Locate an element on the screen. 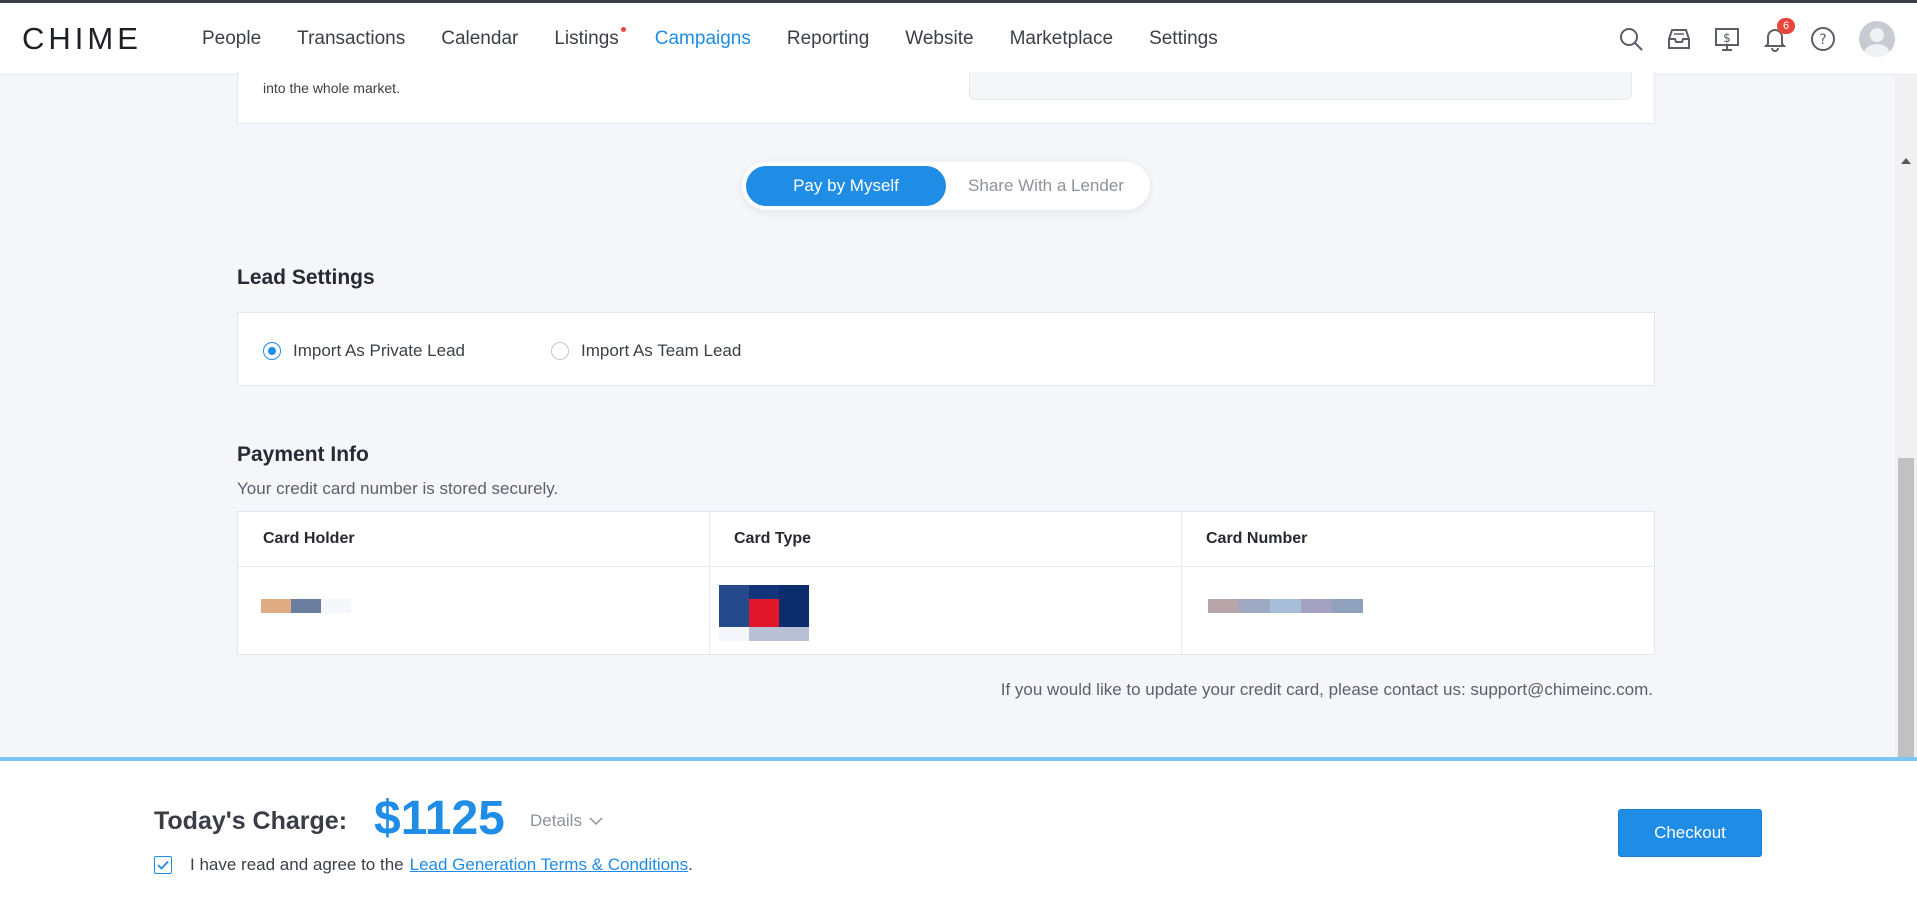 This screenshot has width=1917, height=901. payment-method-toggle: Pay by Myself Share With a Lender is located at coordinates (946, 186).